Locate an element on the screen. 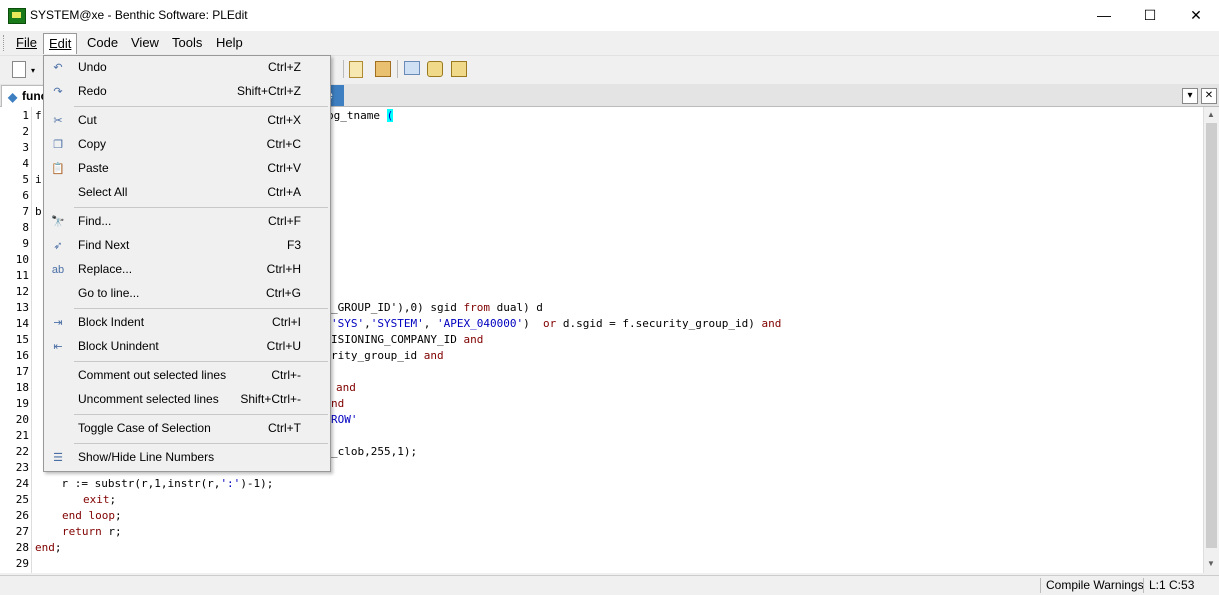 Image resolution: width=1219 pixels, height=595 pixels. new-dropdown-icon: ▾ is located at coordinates (34, 70).